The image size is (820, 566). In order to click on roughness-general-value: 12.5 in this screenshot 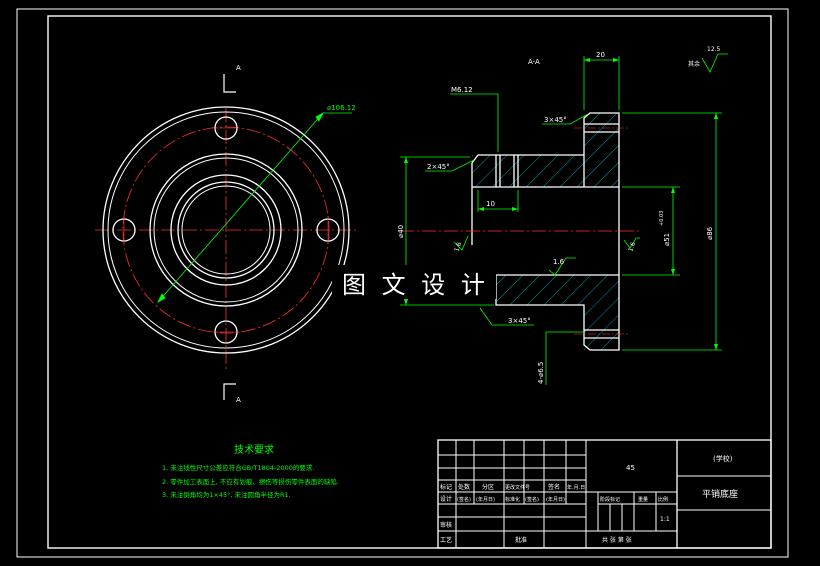, I will do `click(714, 49)`.